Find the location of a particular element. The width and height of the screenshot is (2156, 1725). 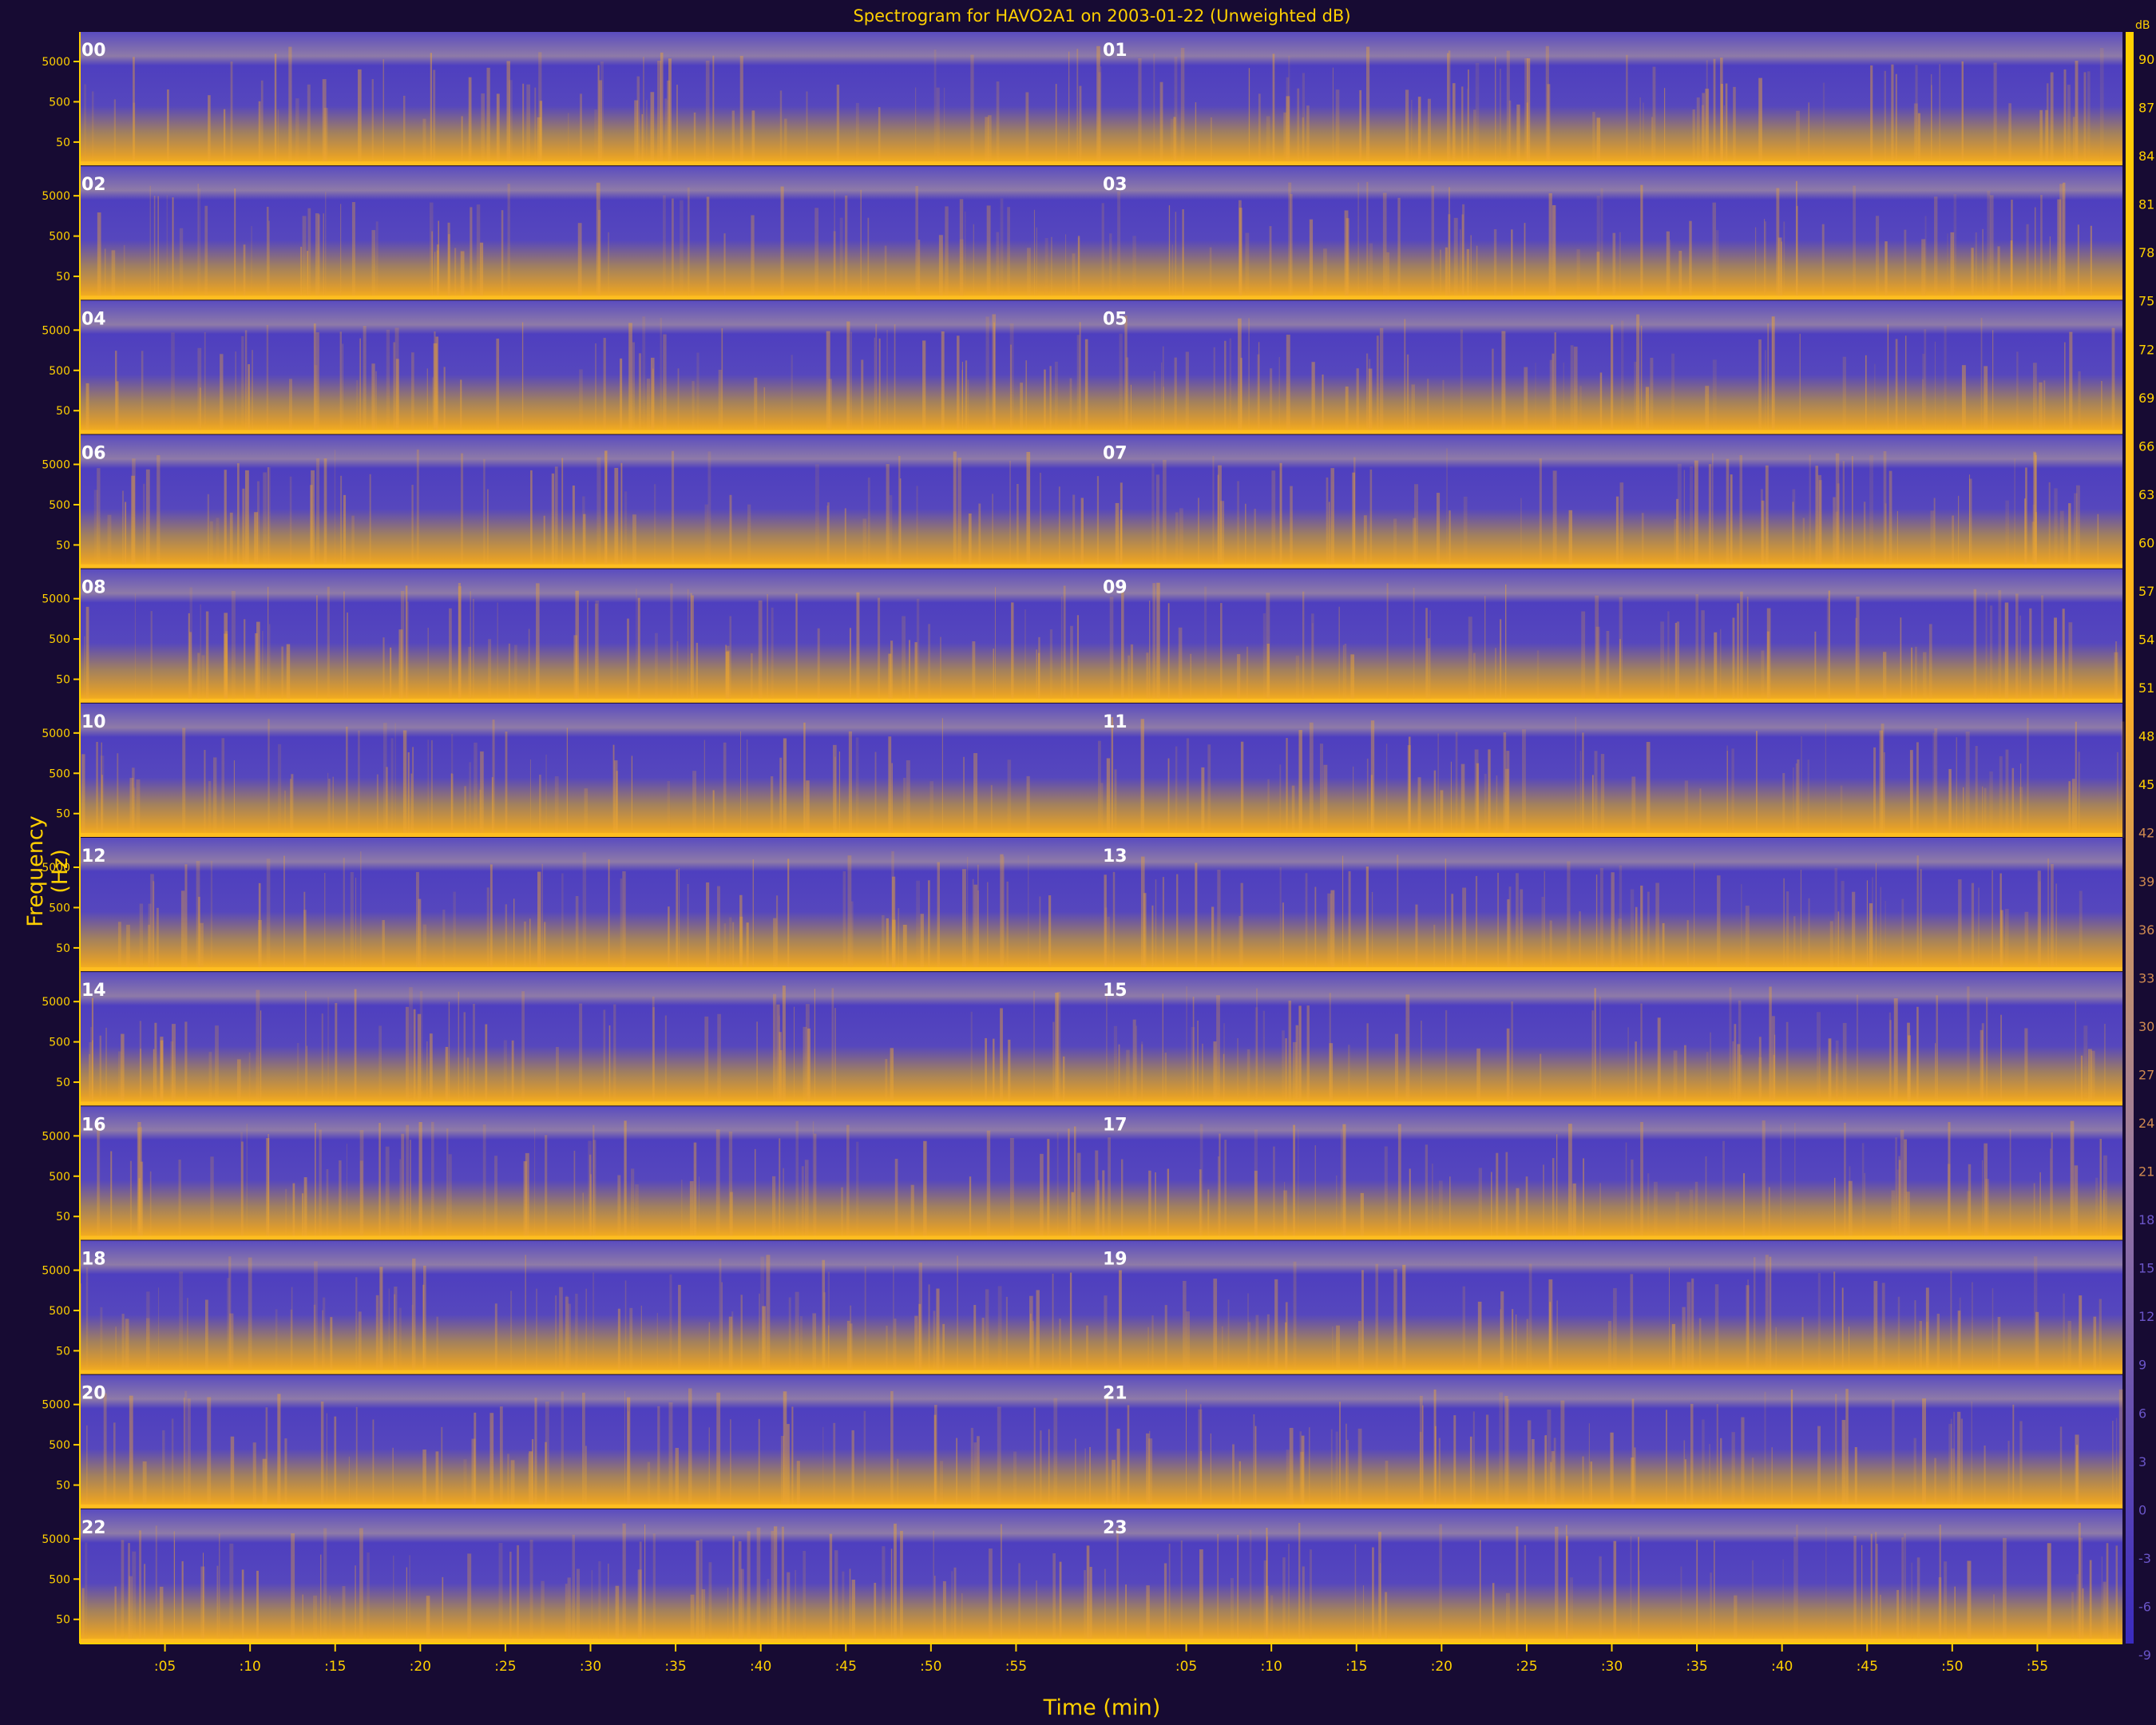

row-background is located at coordinates (1101, 368).